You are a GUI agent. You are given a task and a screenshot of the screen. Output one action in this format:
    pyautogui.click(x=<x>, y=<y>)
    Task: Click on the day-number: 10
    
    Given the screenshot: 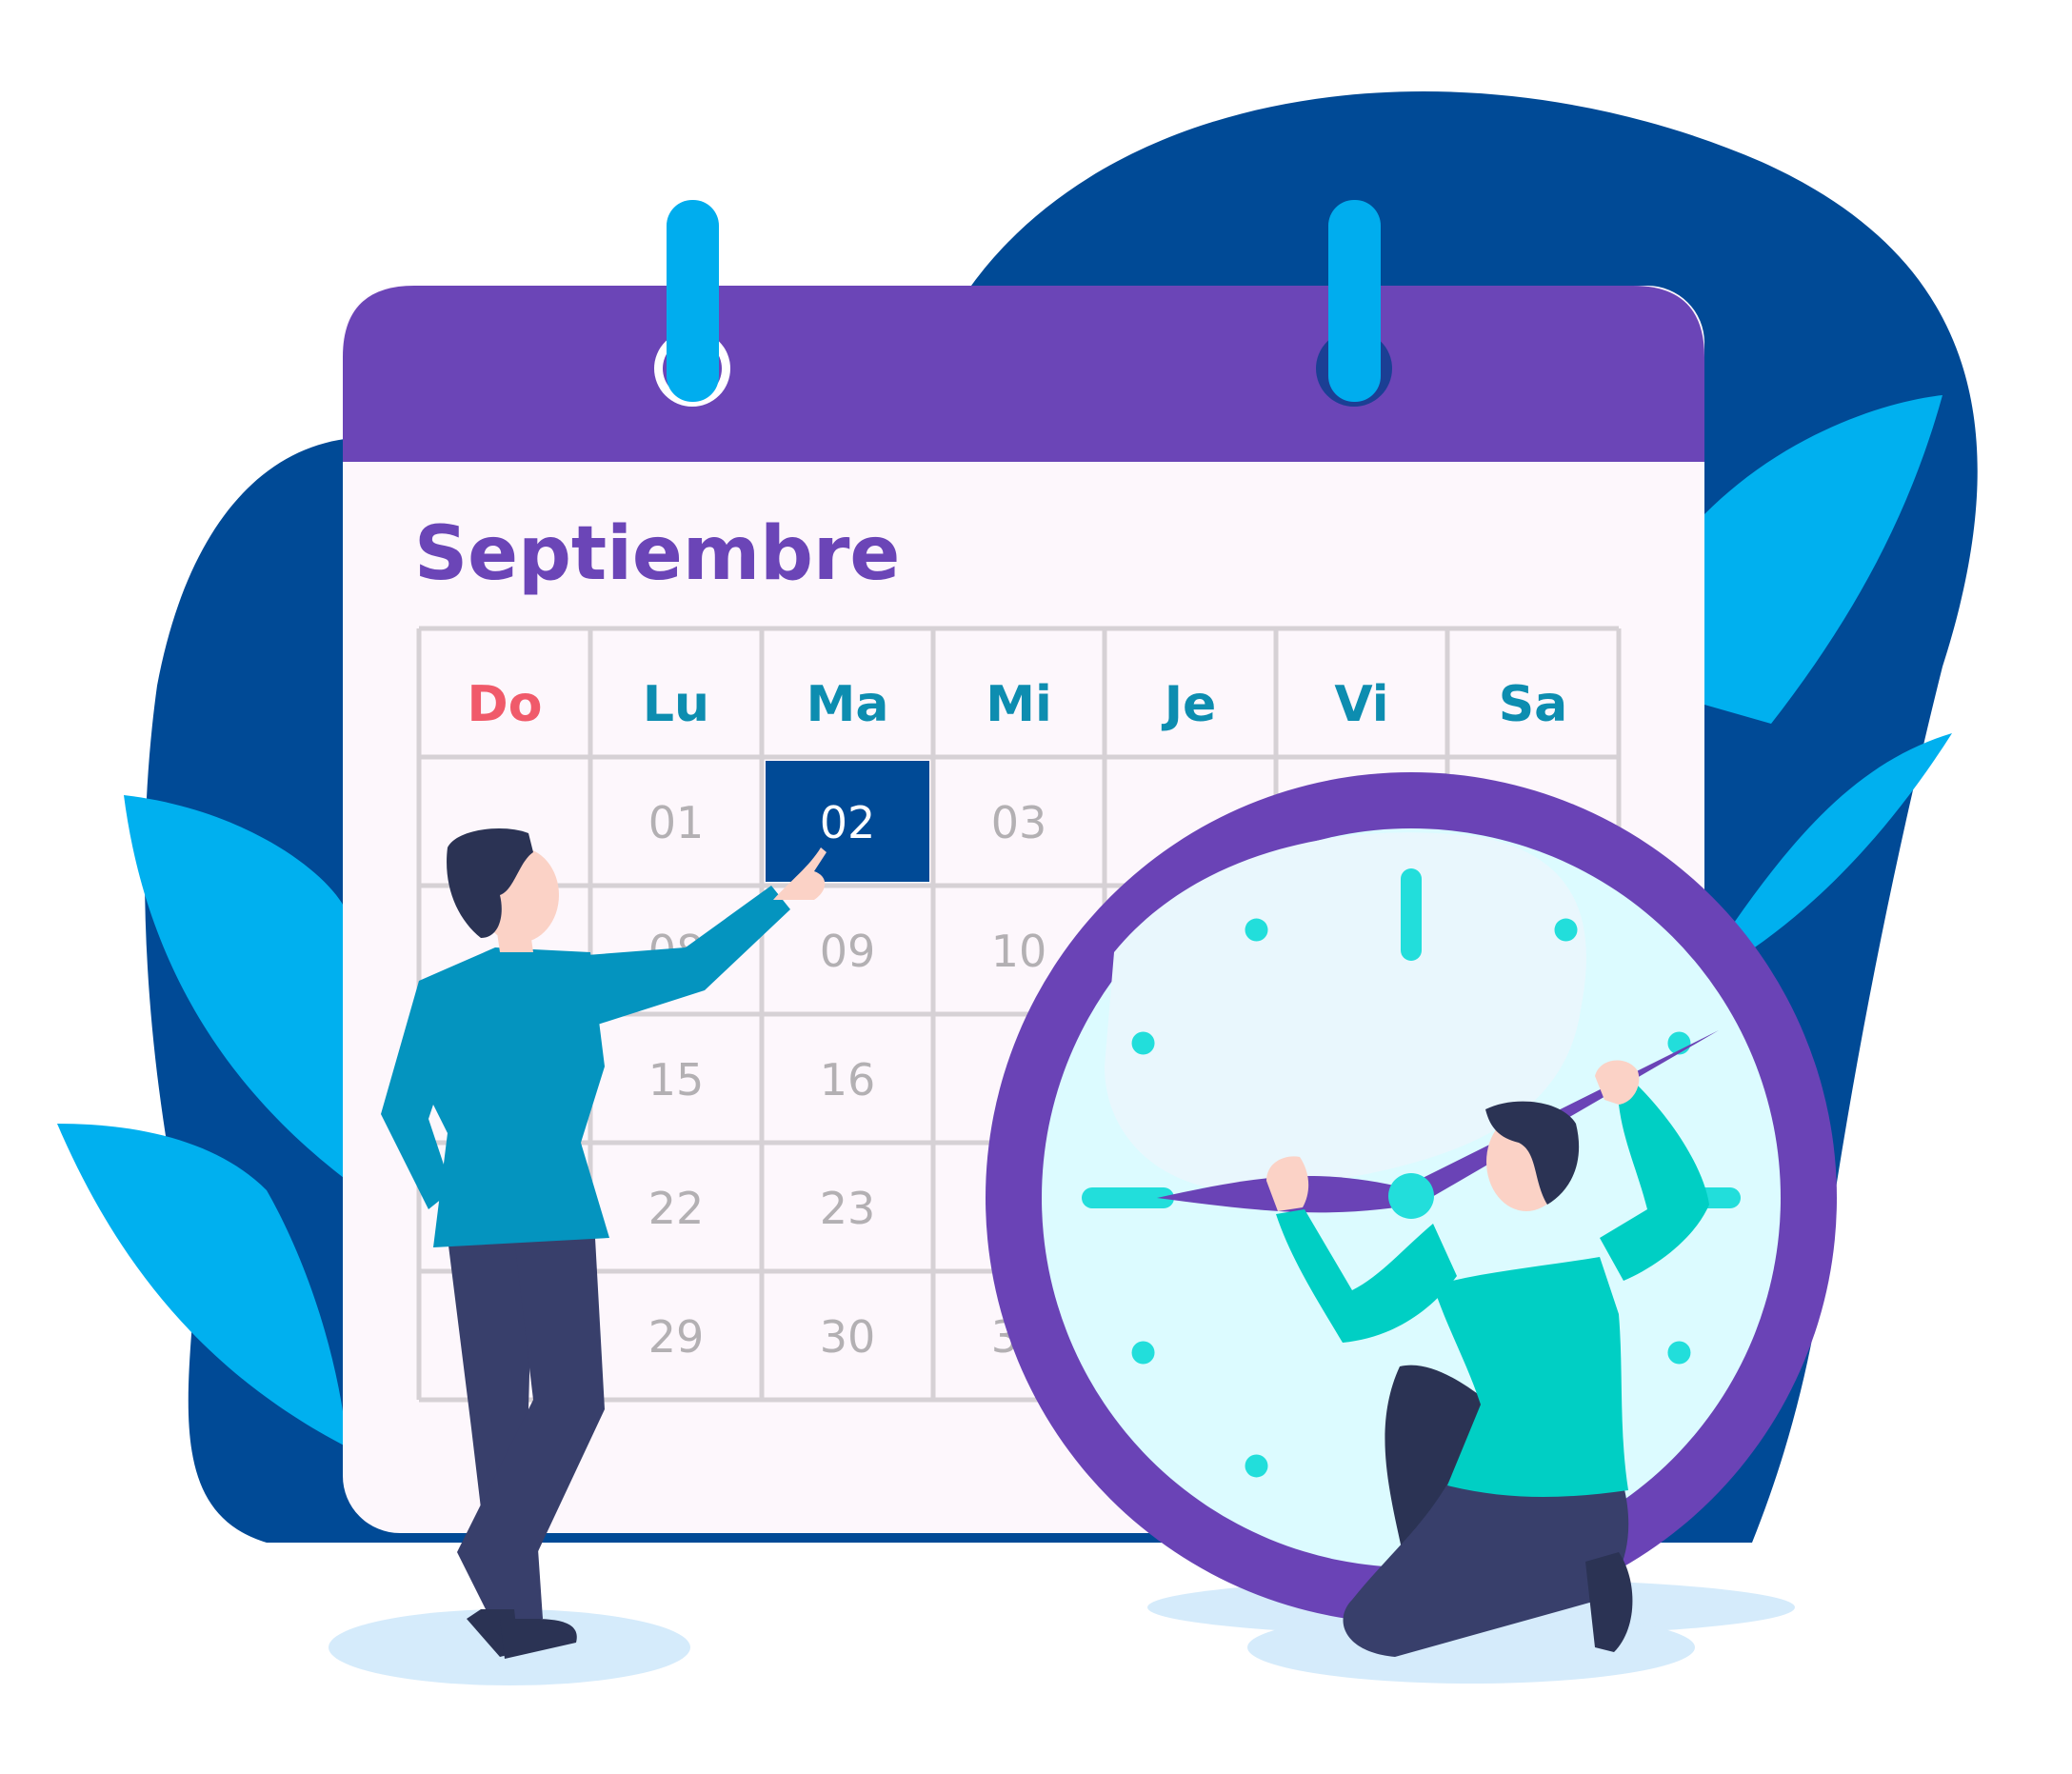 What is the action you would take?
    pyautogui.click(x=1019, y=951)
    